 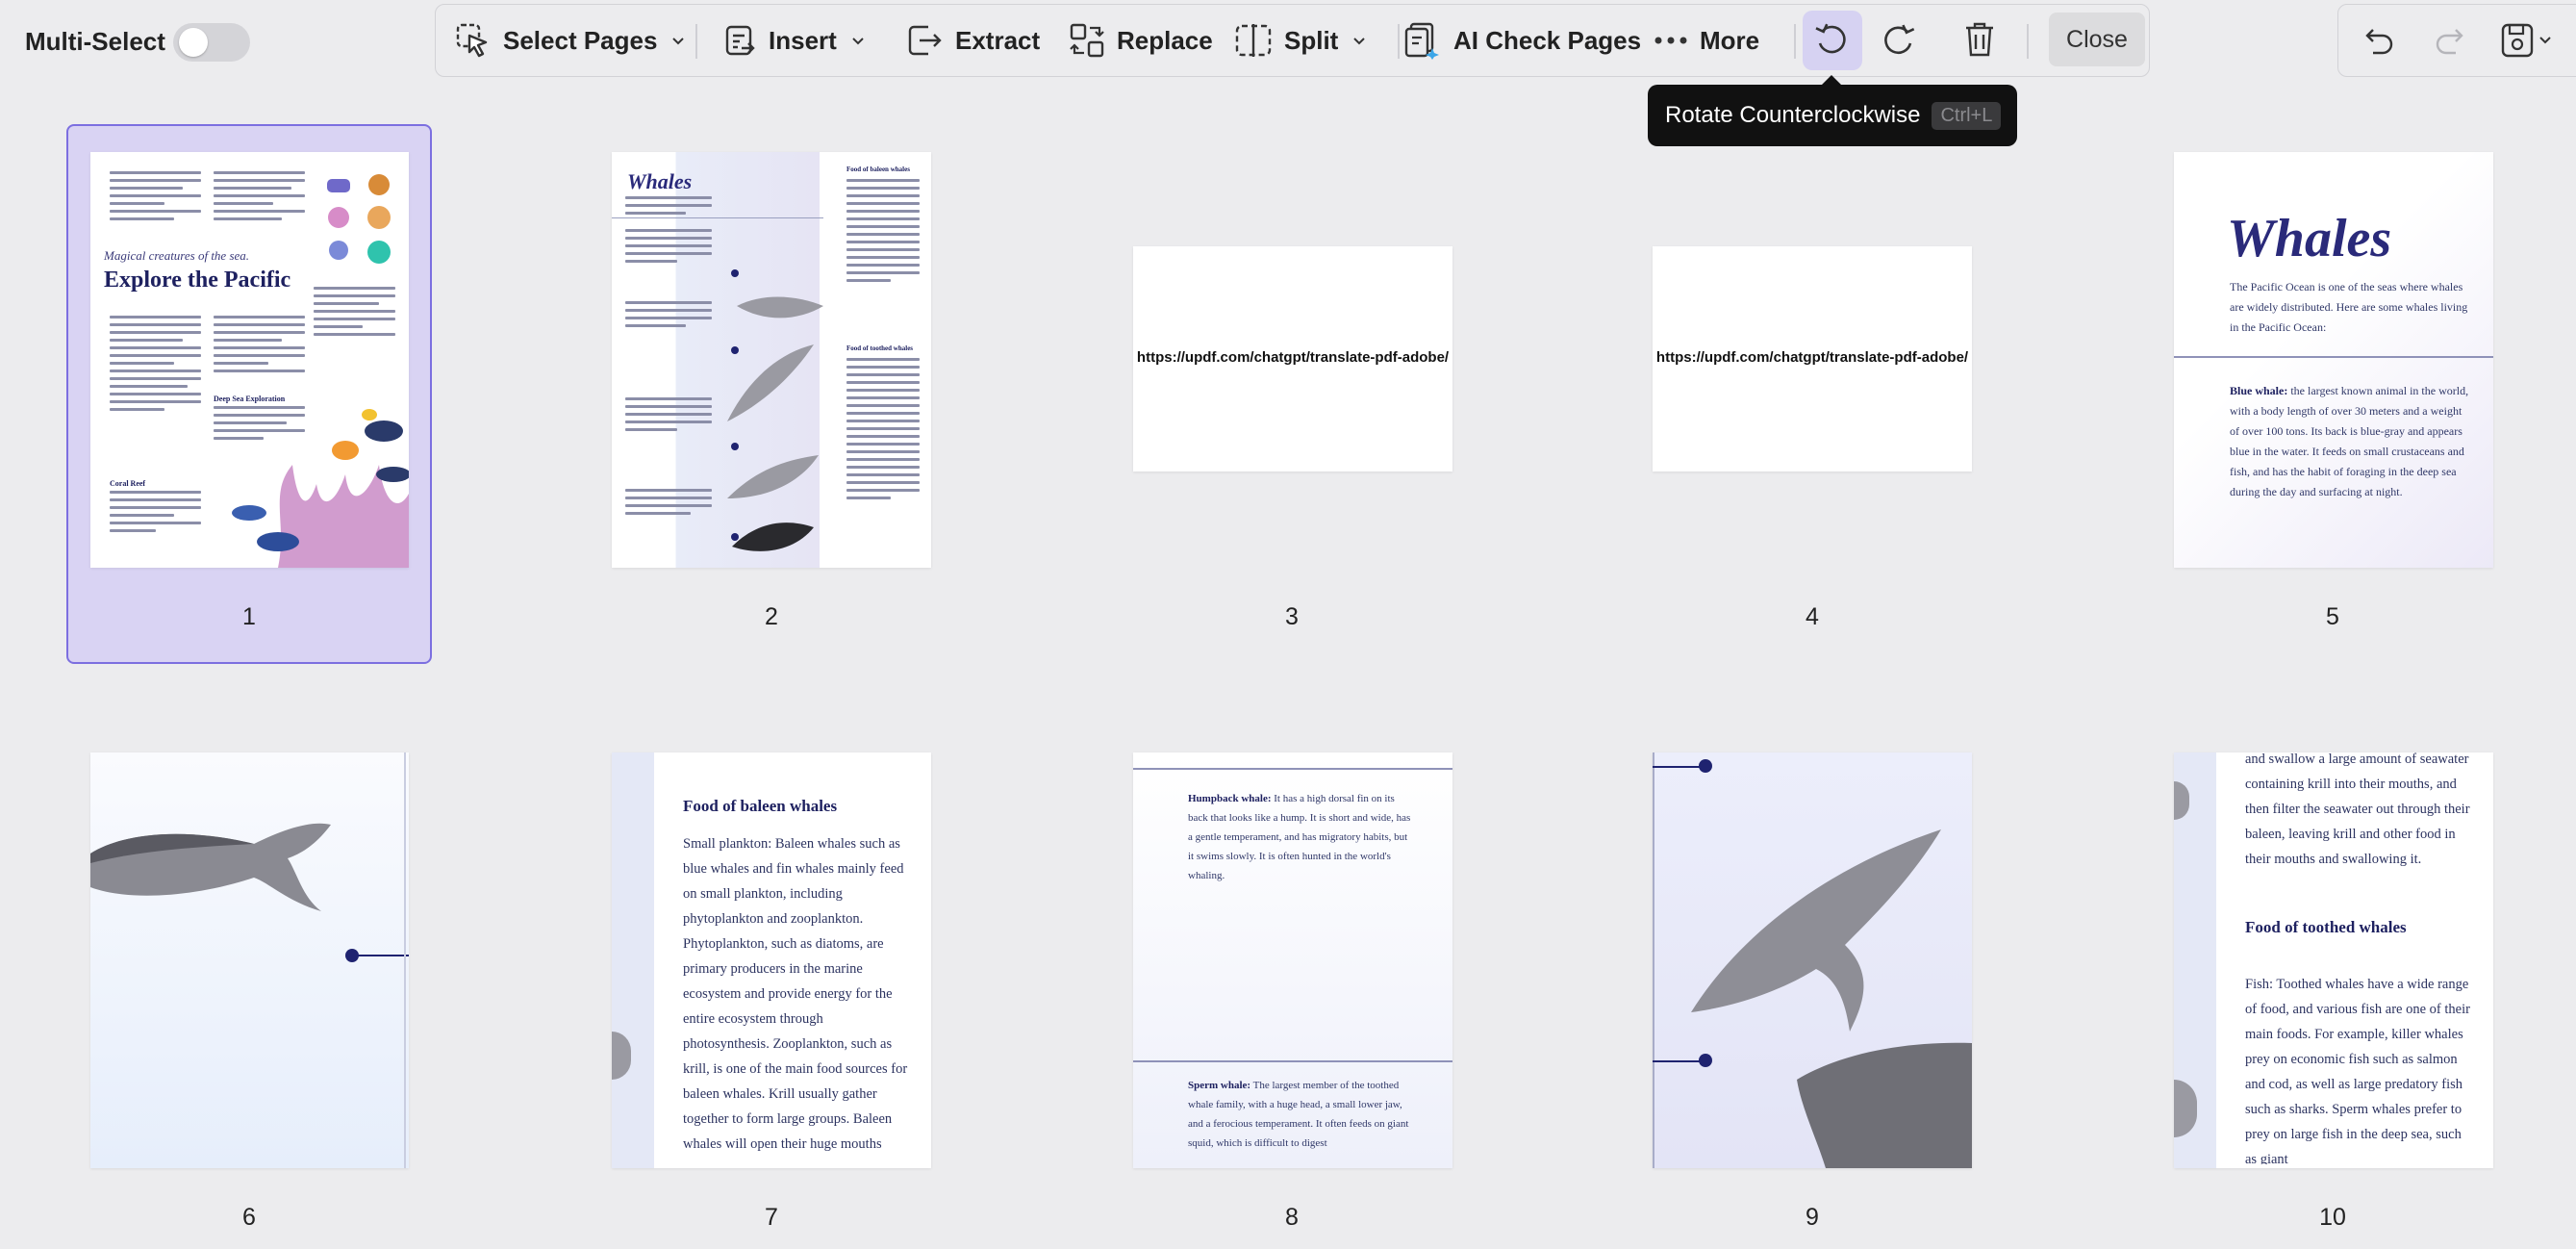 I want to click on page-number: 5, so click(x=2332, y=616).